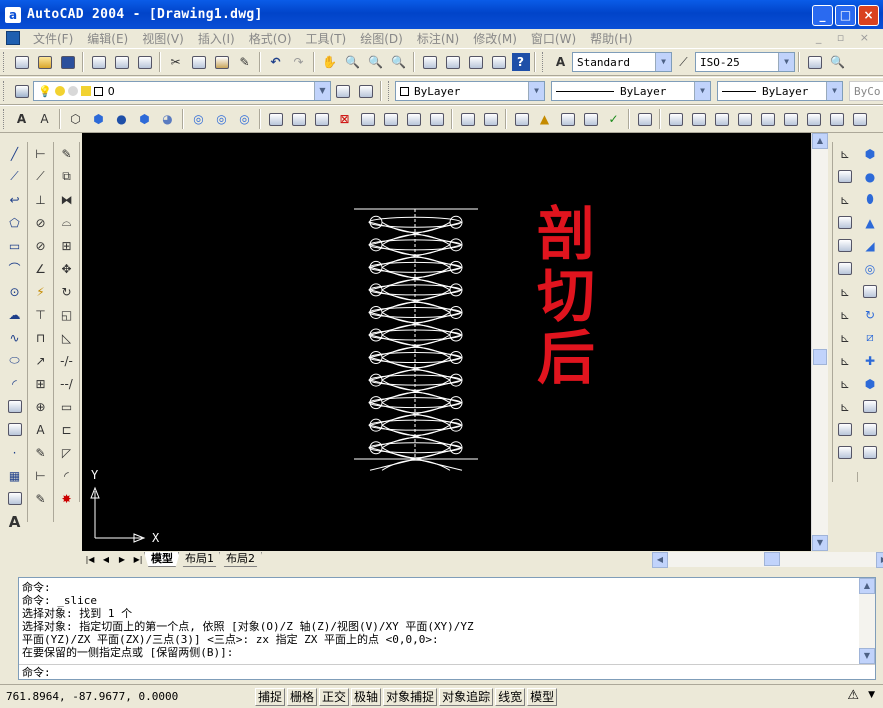 The width and height of the screenshot is (883, 708). Describe the element at coordinates (845, 384) in the screenshot. I see `y-ucs-icon: ⊾` at that location.